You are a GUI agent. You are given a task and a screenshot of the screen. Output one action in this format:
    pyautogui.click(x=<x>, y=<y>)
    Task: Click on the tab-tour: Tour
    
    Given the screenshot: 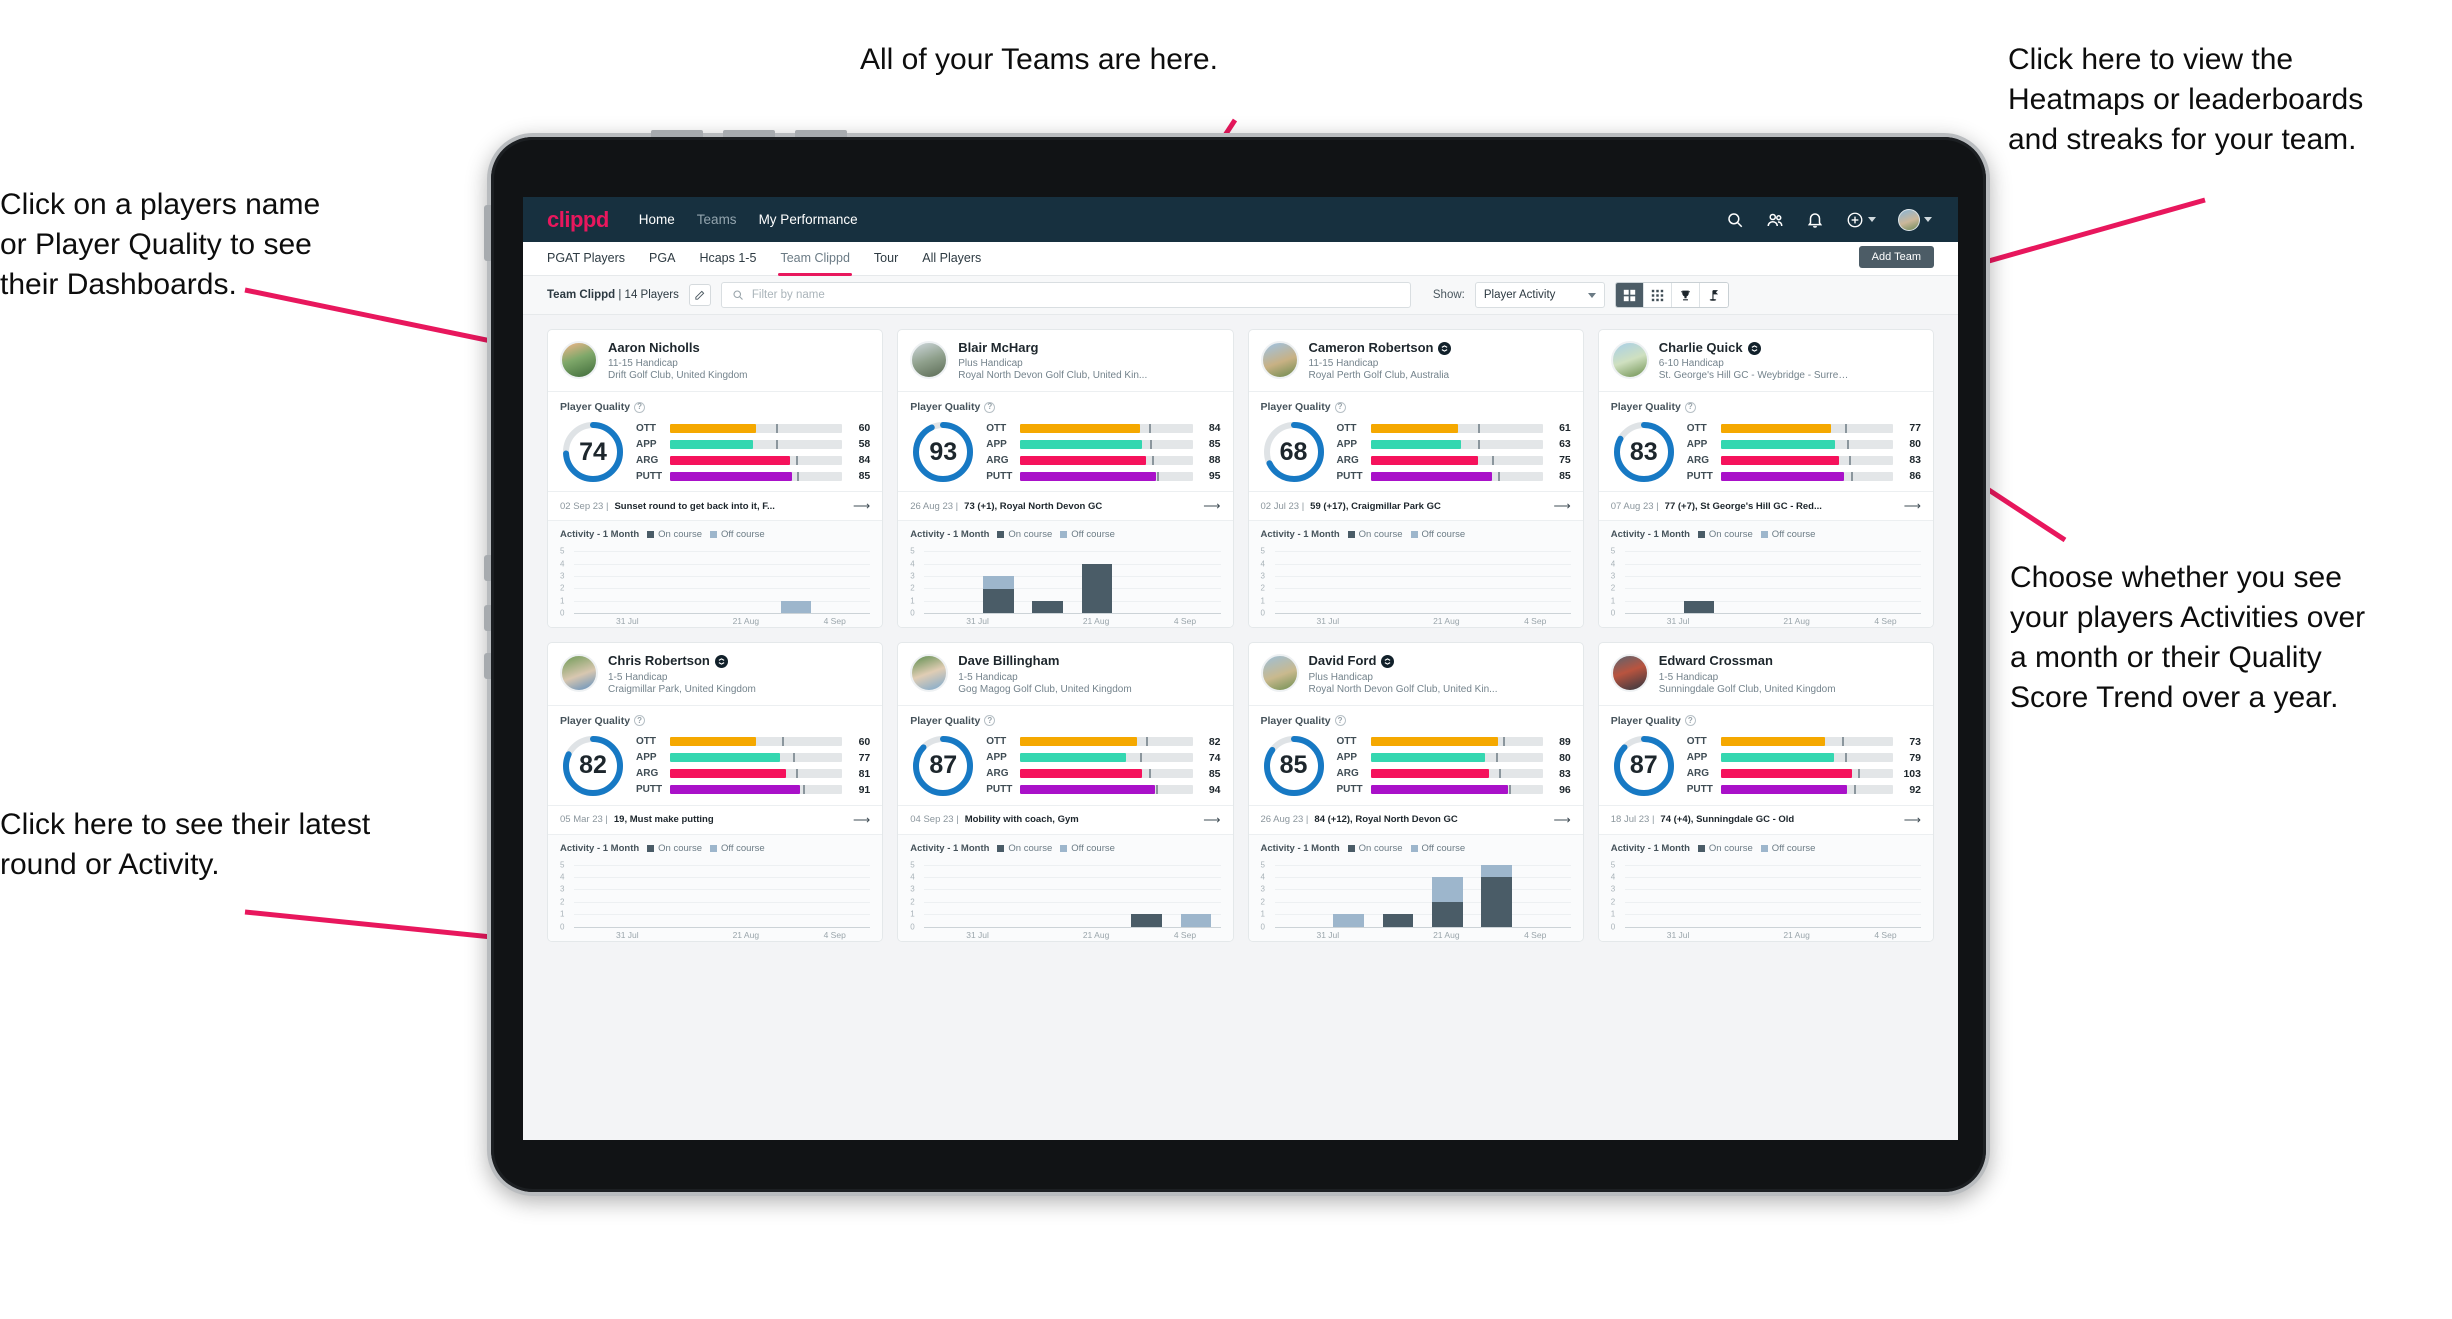 What is the action you would take?
    pyautogui.click(x=886, y=259)
    